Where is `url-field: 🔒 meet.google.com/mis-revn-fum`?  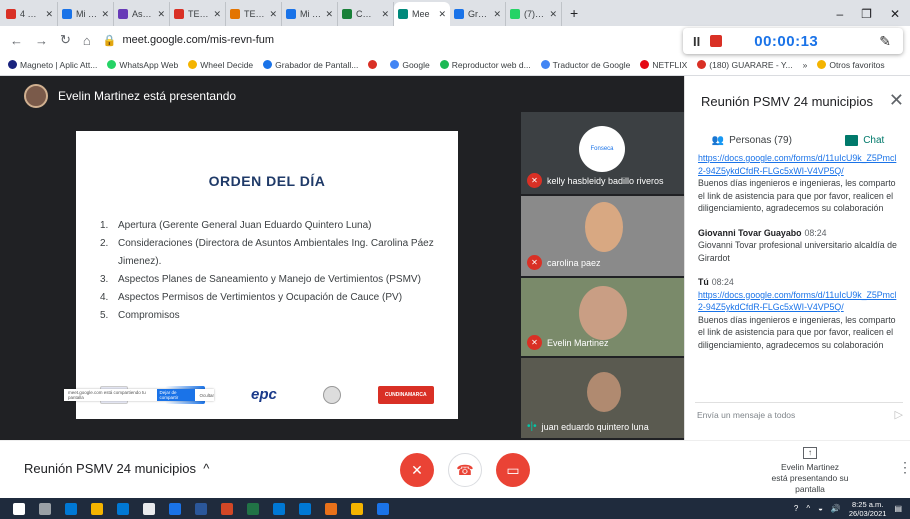
url-field: 🔒 meet.google.com/mis-revn-fum is located at coordinates (188, 40).